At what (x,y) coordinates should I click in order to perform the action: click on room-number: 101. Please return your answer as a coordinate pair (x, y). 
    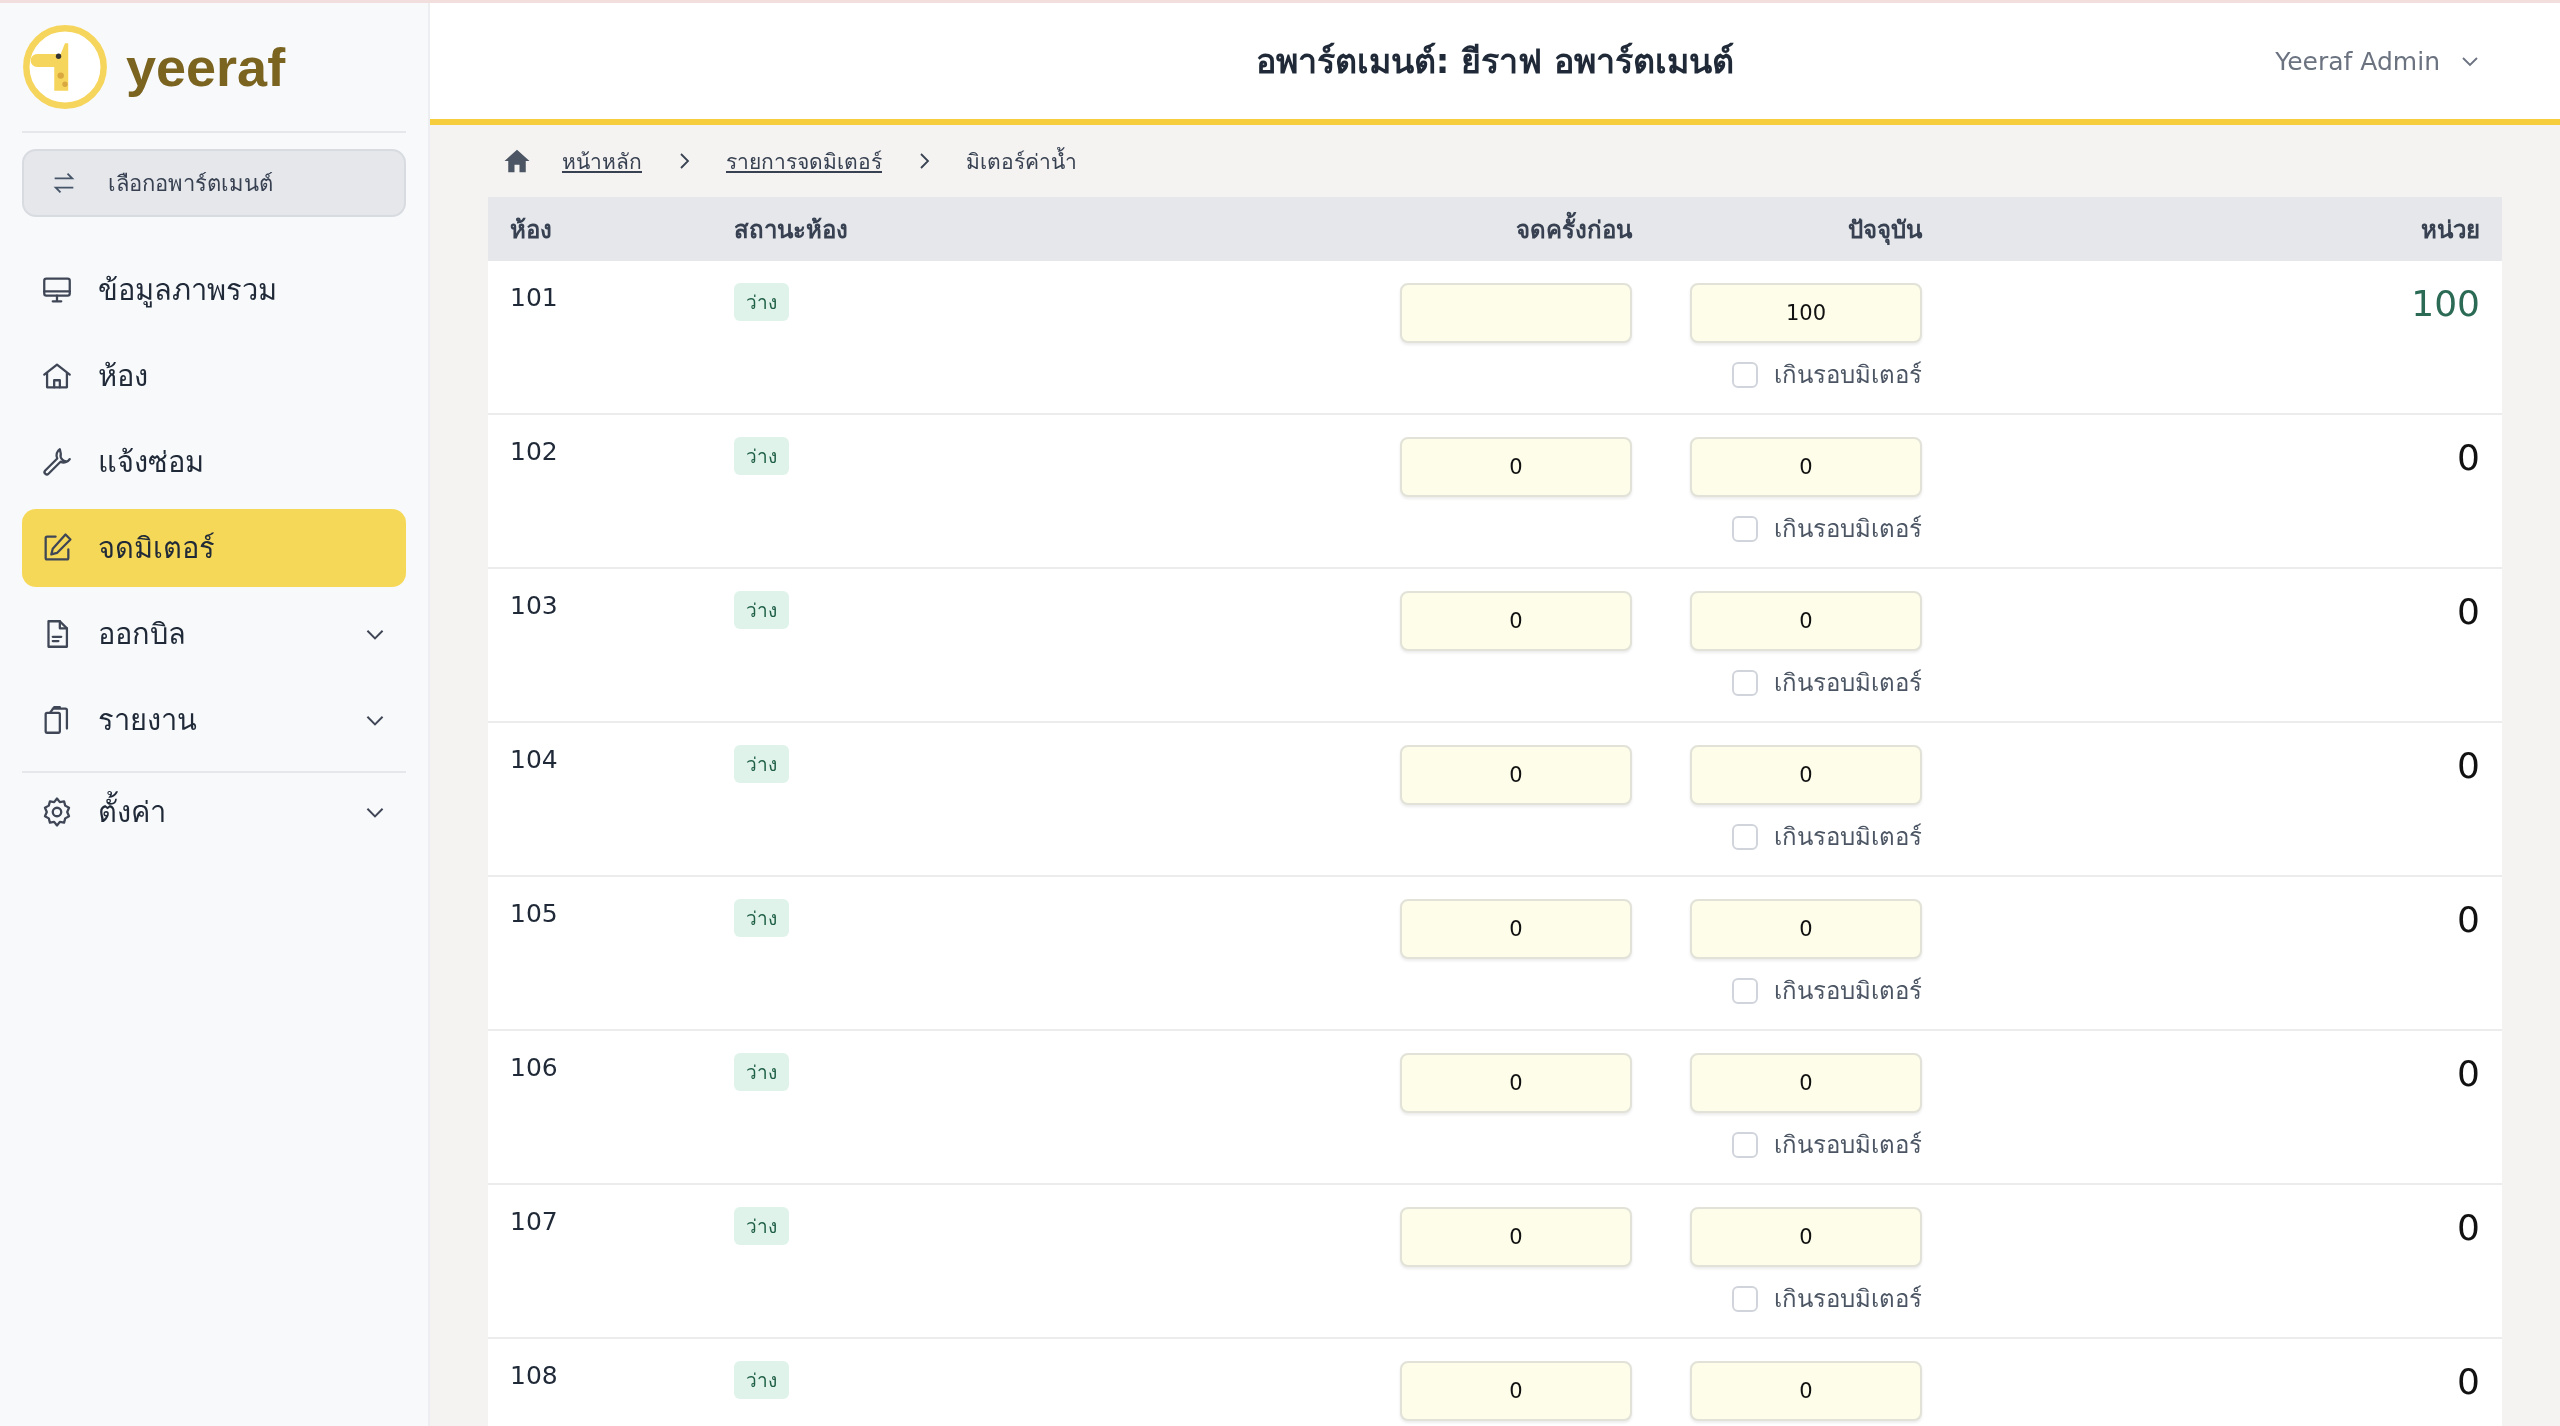
    Looking at the image, I should click on (534, 298).